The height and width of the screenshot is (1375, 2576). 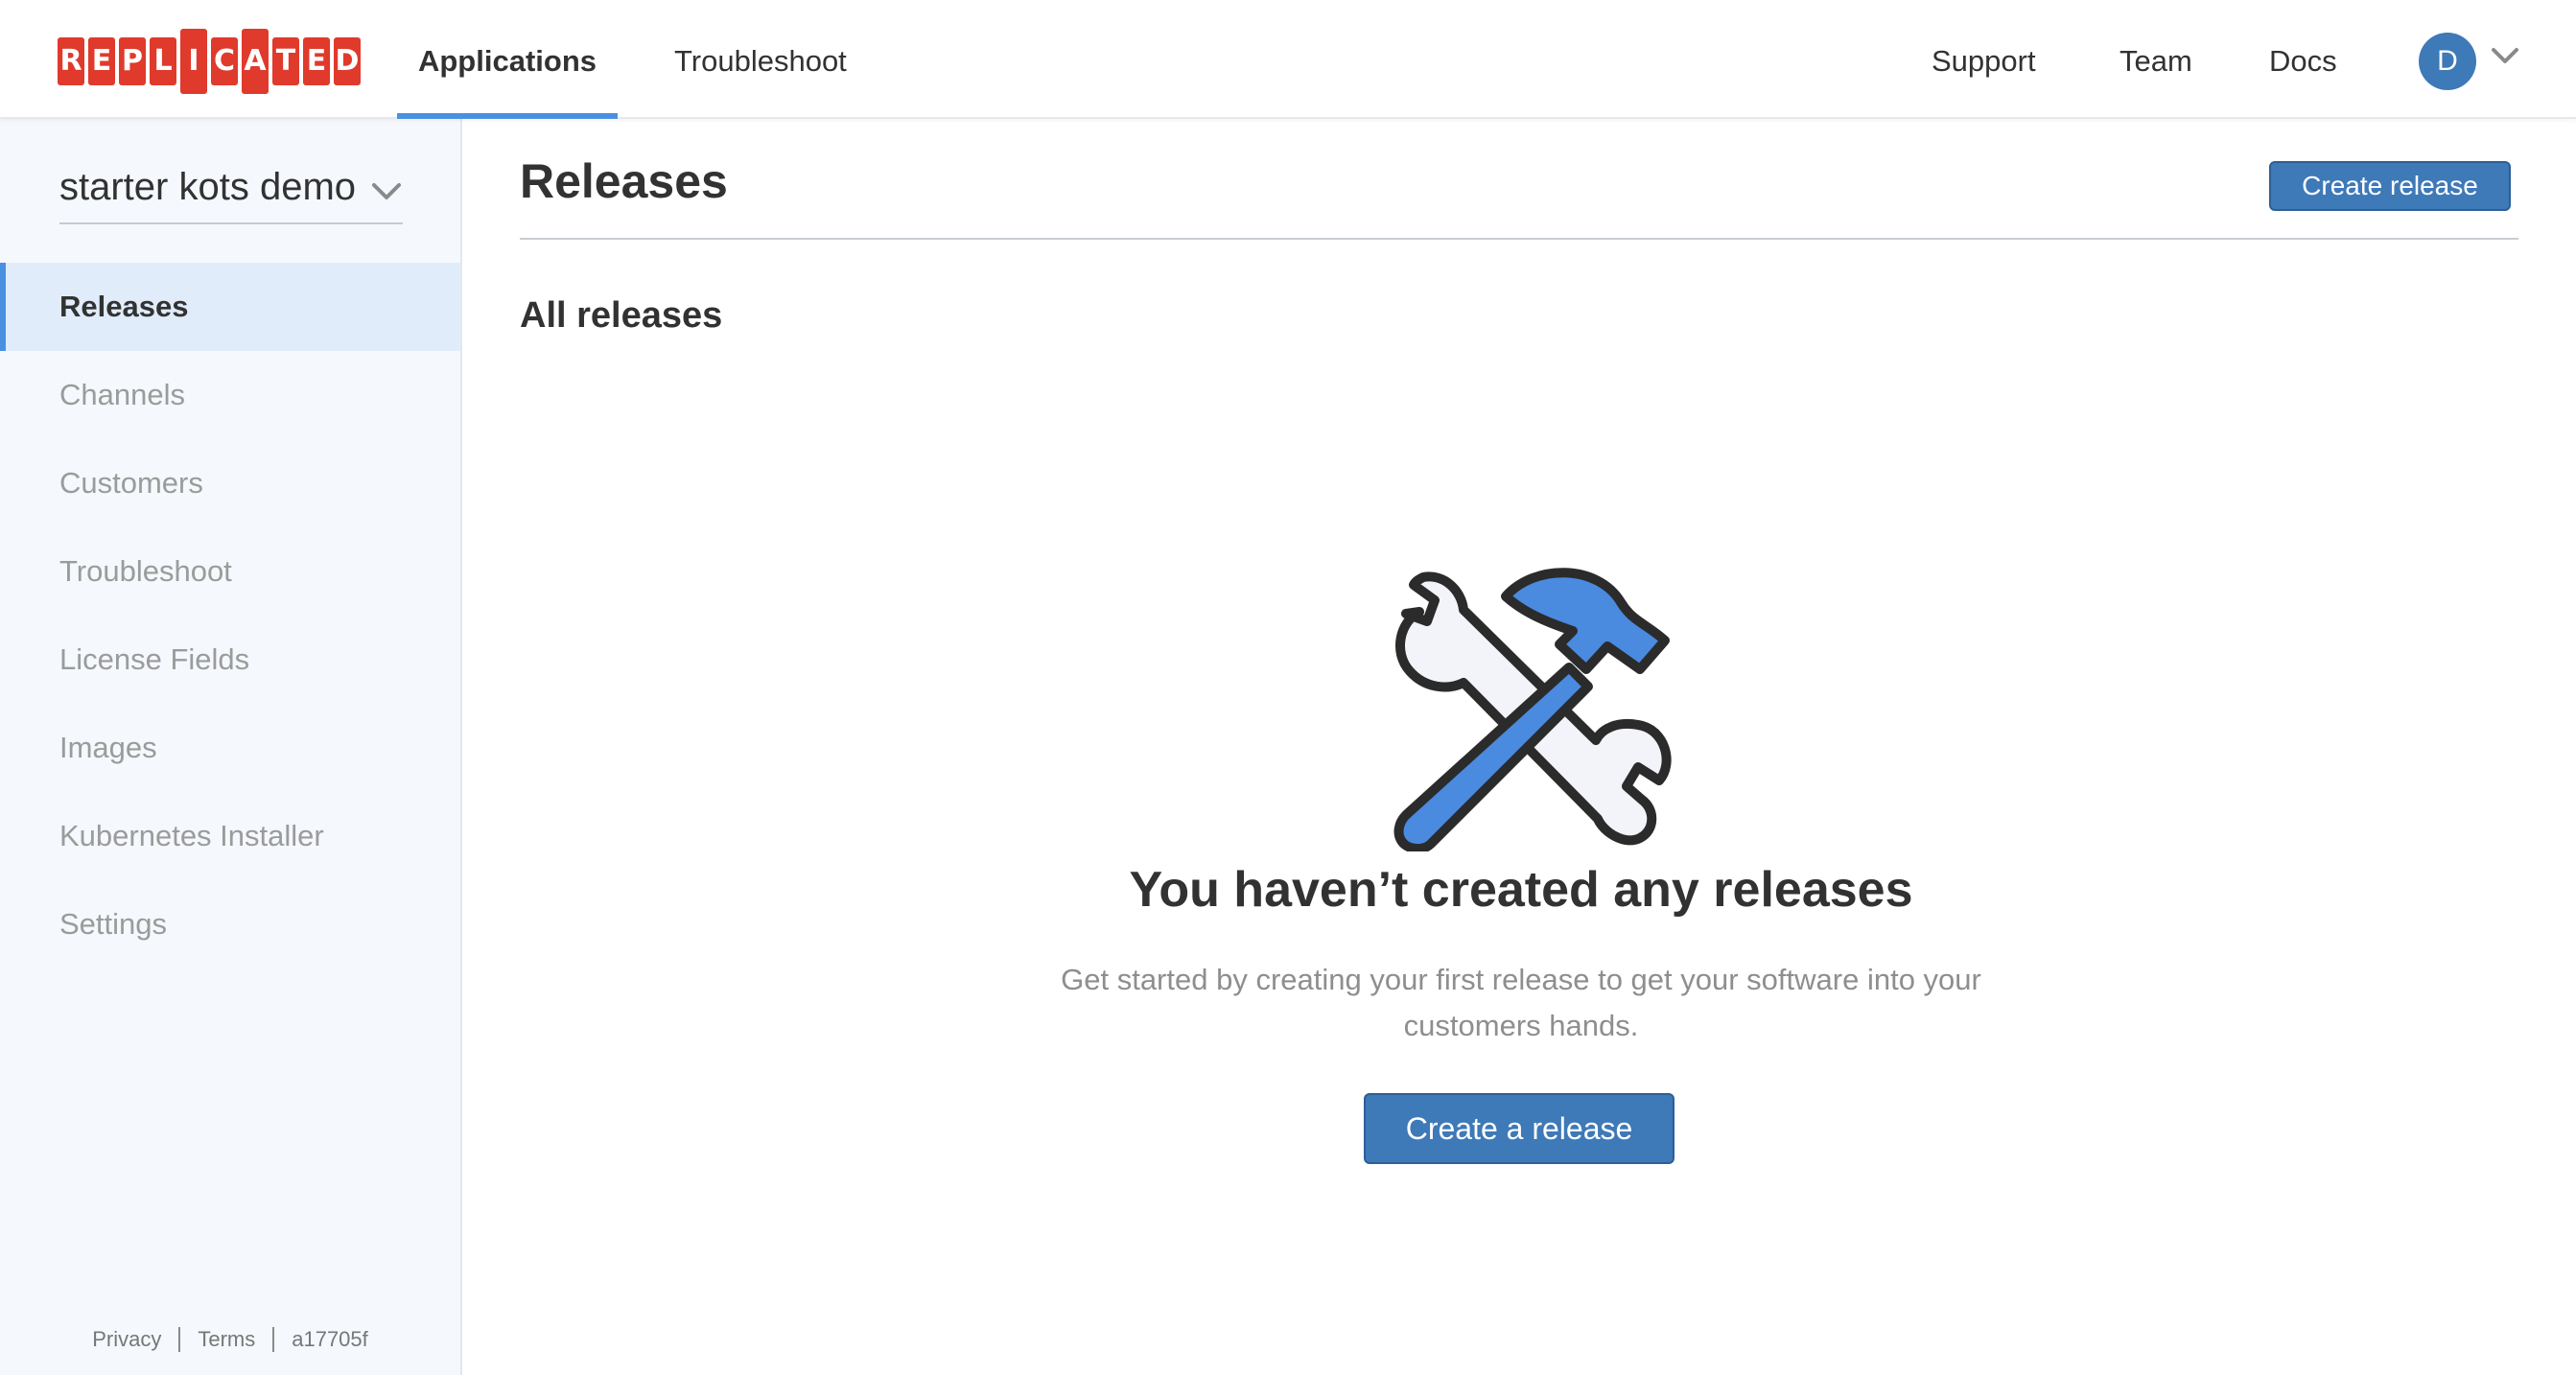 I want to click on replicated-logo: R E P L I C A T E D, so click(x=209, y=62).